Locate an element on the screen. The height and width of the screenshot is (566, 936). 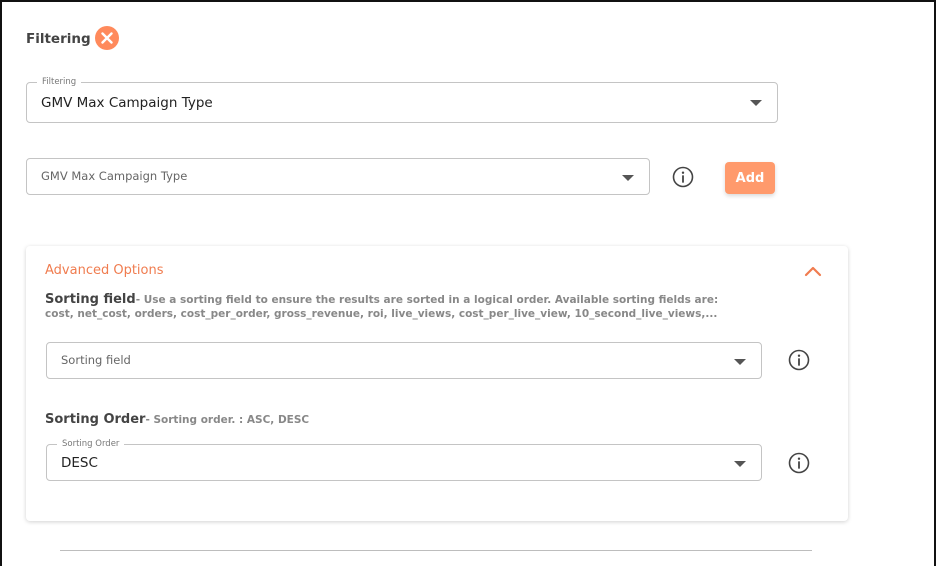
close-x-icon is located at coordinates (107, 38).